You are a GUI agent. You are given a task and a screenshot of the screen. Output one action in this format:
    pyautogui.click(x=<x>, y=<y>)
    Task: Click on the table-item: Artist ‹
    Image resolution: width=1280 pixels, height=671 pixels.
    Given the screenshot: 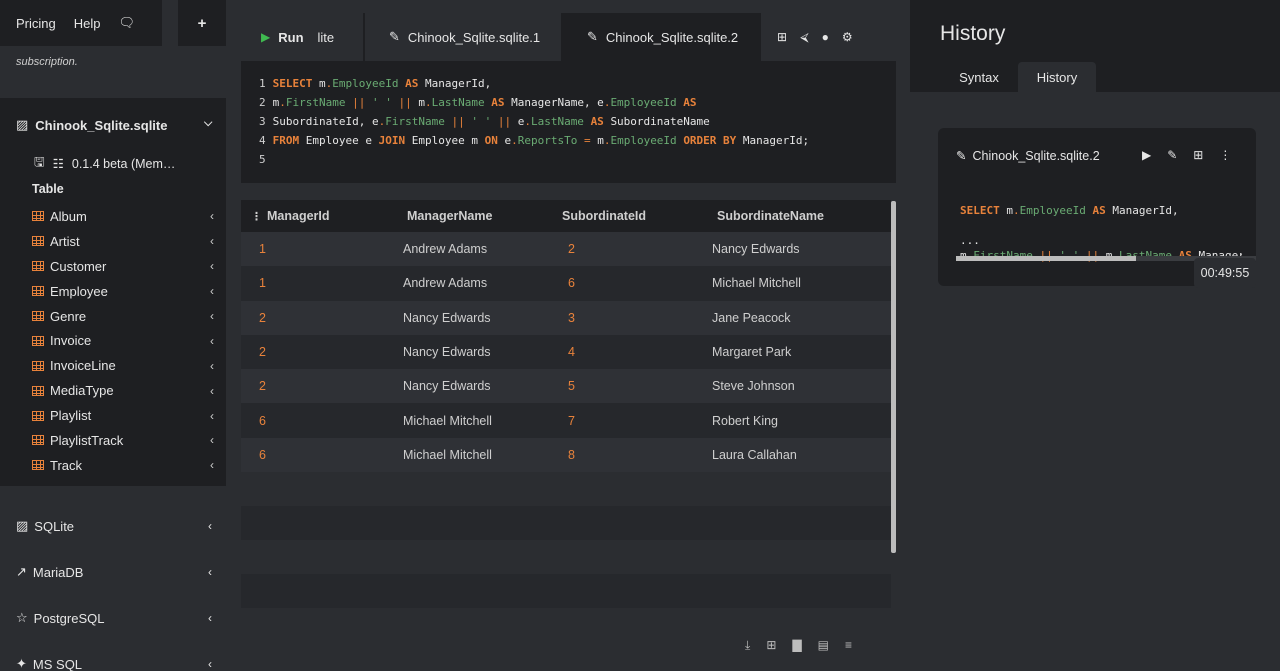 What is the action you would take?
    pyautogui.click(x=125, y=241)
    